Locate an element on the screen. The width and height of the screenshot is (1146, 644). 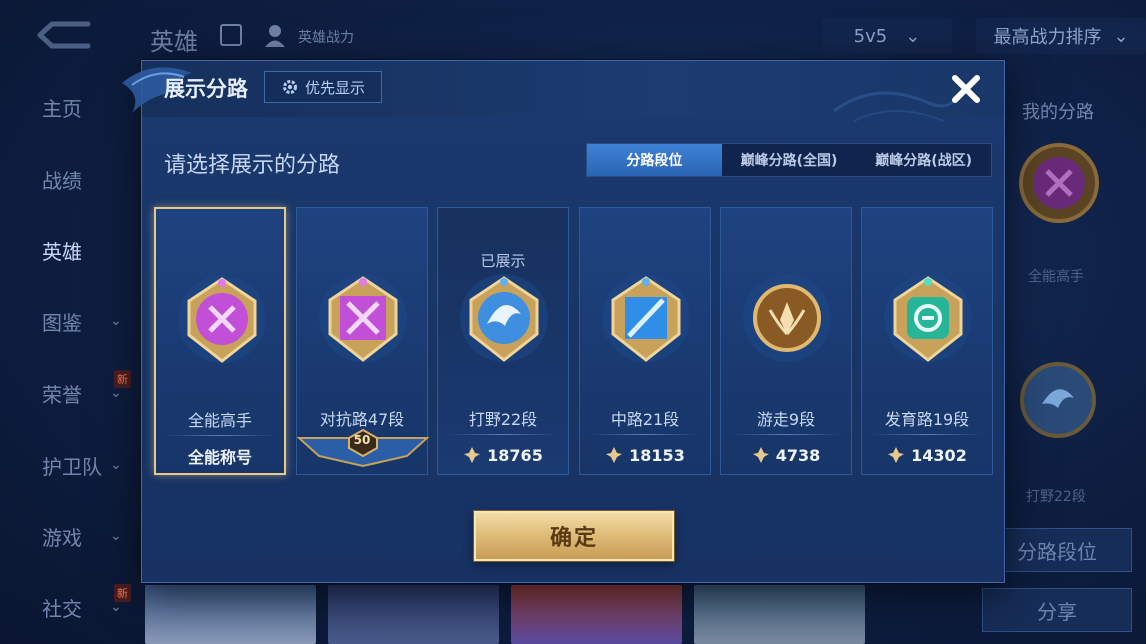
lane-card-footer: 18765 is located at coordinates (503, 455).